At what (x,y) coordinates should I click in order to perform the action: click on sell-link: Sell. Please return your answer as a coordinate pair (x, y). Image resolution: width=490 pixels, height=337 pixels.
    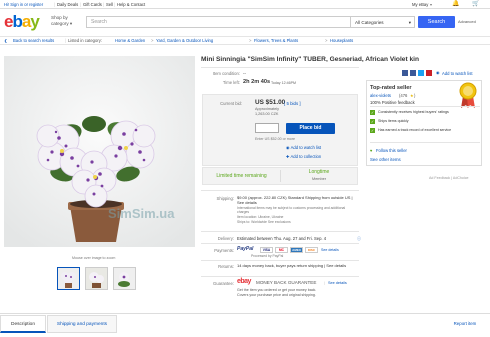
    Looking at the image, I should click on (109, 4).